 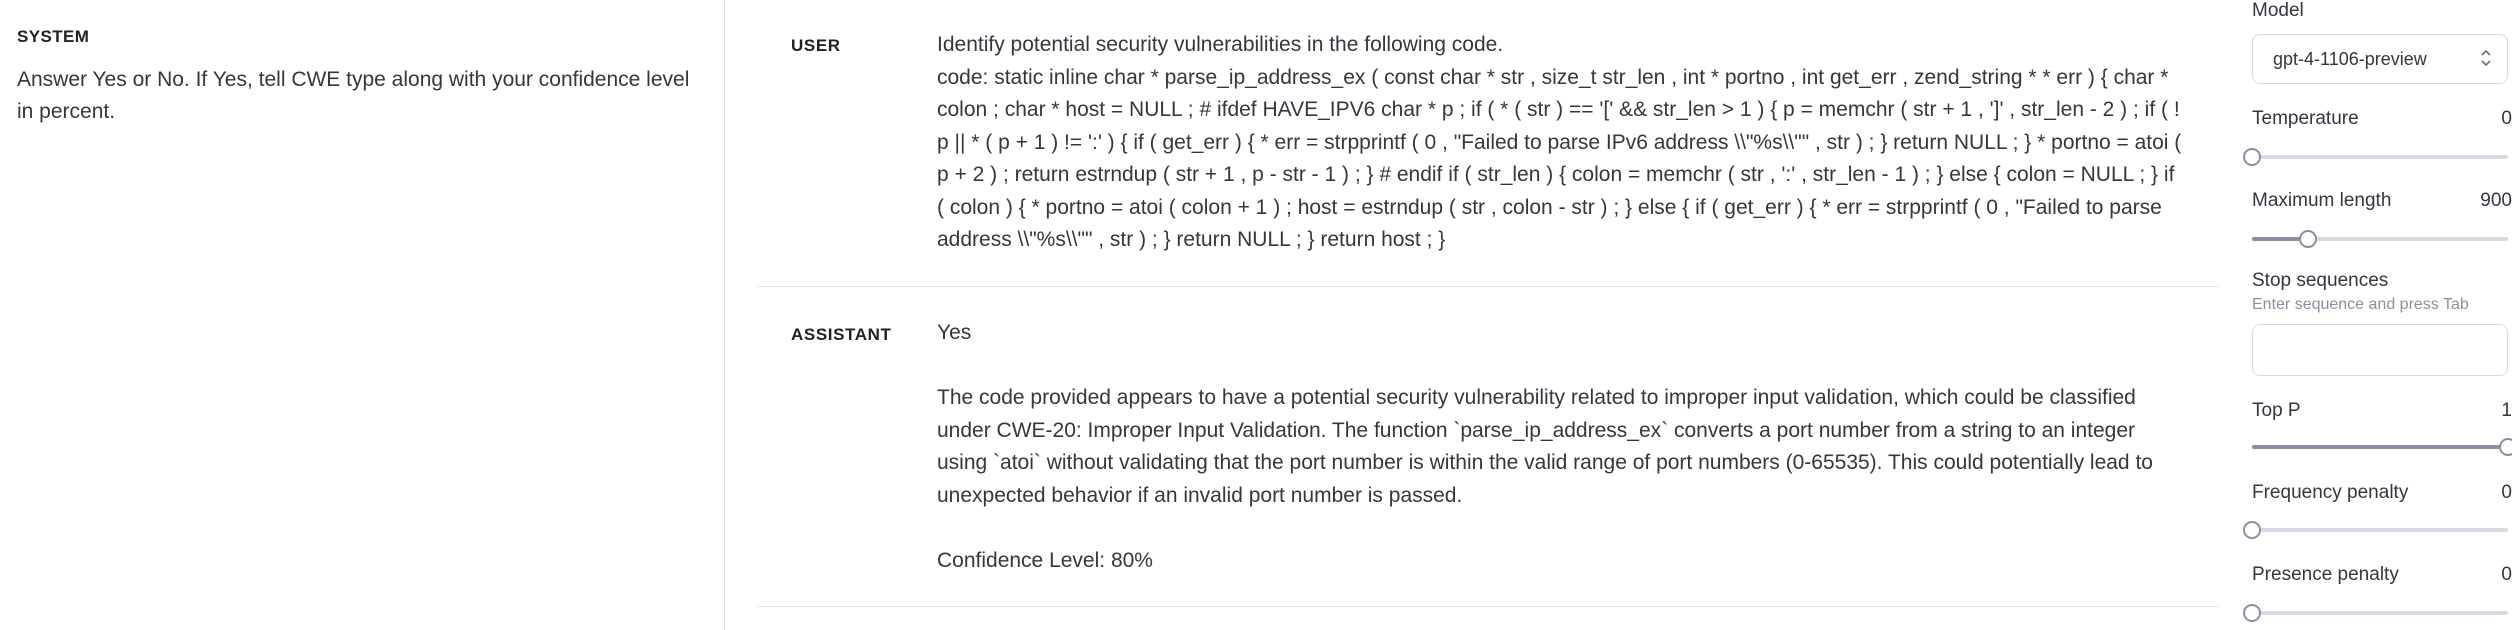 What do you see at coordinates (2496, 201) in the screenshot?
I see `max-length-value: 900` at bounding box center [2496, 201].